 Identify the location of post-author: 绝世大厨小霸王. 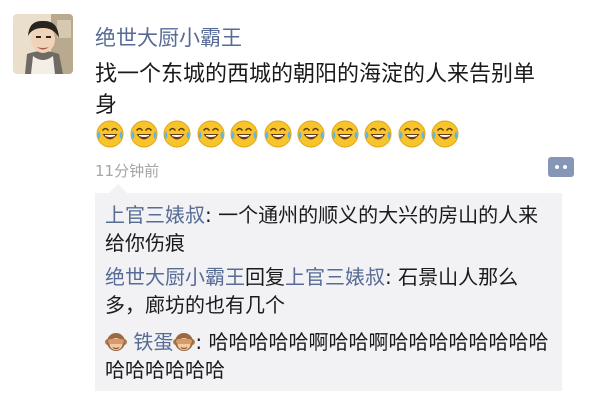
(168, 37).